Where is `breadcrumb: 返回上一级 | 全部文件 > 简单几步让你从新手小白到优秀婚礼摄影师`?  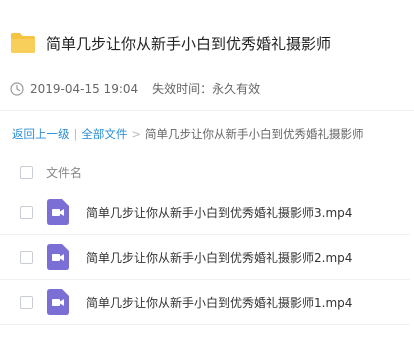
breadcrumb: 返回上一级 | 全部文件 > 简单几步让你从新手小白到优秀婚礼摄影师 is located at coordinates (188, 134).